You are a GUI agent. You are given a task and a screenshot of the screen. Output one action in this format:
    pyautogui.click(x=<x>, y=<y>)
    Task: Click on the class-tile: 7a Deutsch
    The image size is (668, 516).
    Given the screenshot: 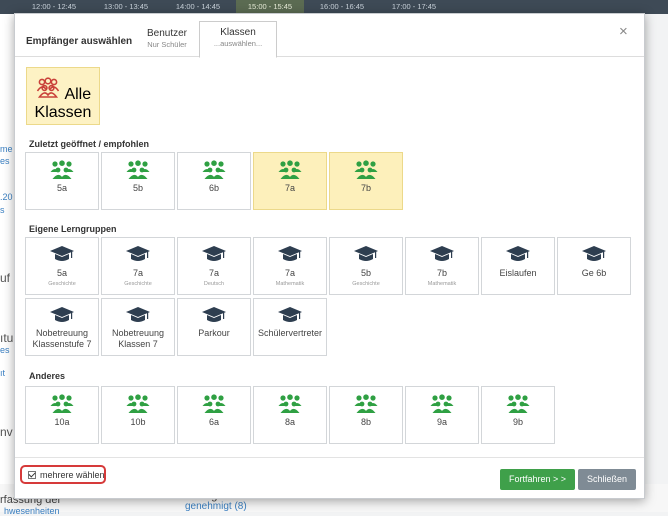 What is the action you would take?
    pyautogui.click(x=214, y=266)
    